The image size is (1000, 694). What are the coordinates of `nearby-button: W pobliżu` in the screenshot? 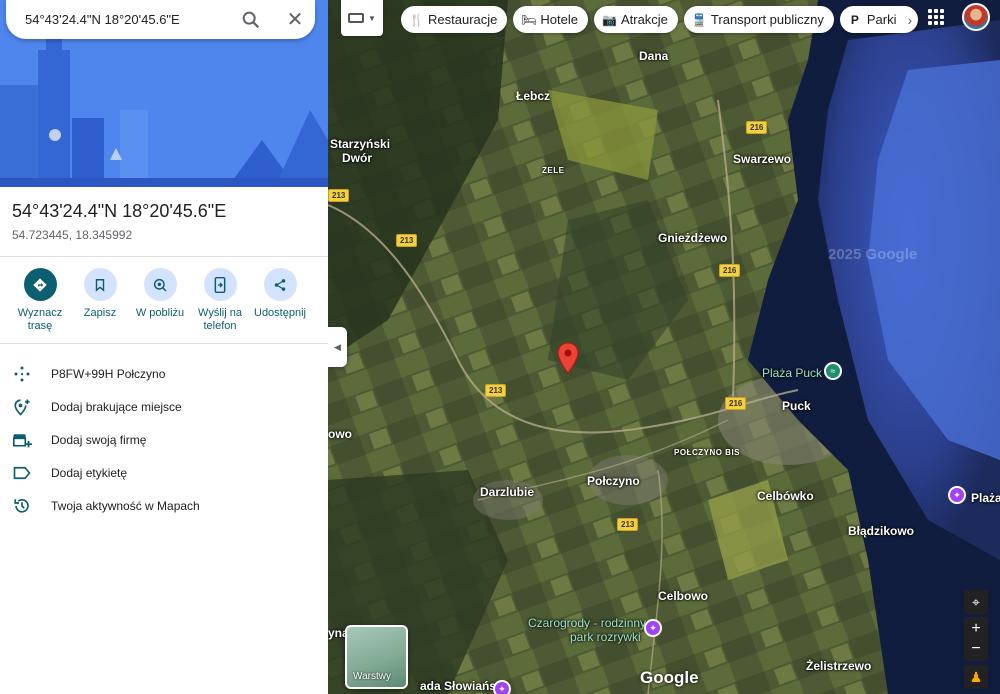 It's located at (160, 294).